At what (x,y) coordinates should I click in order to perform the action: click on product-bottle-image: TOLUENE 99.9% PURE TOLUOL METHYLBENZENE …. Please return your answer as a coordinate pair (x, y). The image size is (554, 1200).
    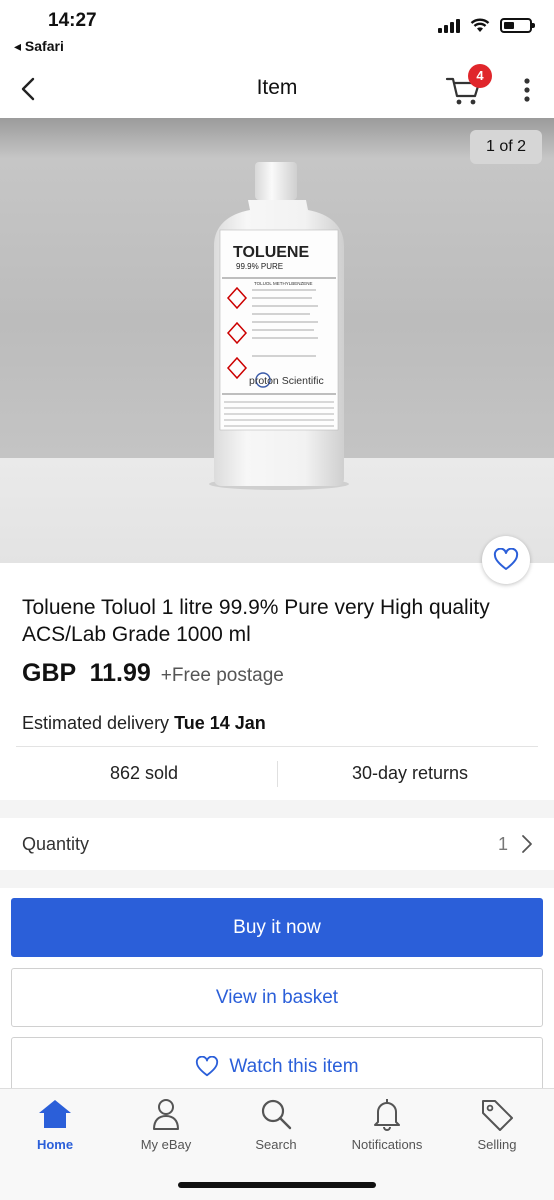
    Looking at the image, I should click on (279, 326).